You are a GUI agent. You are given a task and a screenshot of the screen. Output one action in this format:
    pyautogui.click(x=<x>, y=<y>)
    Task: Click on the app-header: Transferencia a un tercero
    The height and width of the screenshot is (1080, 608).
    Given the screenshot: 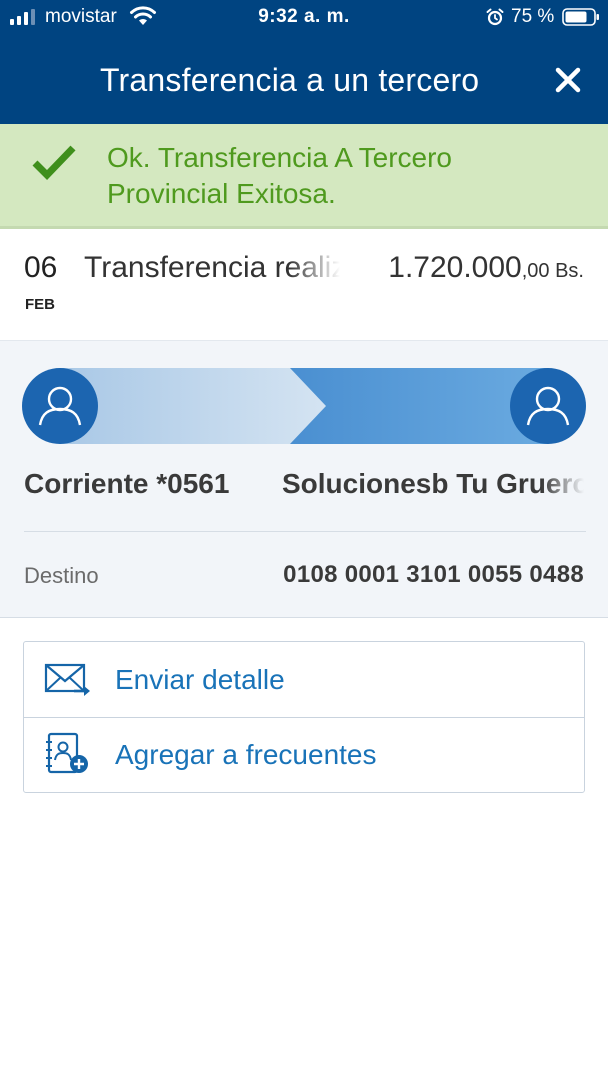 What is the action you would take?
    pyautogui.click(x=304, y=80)
    